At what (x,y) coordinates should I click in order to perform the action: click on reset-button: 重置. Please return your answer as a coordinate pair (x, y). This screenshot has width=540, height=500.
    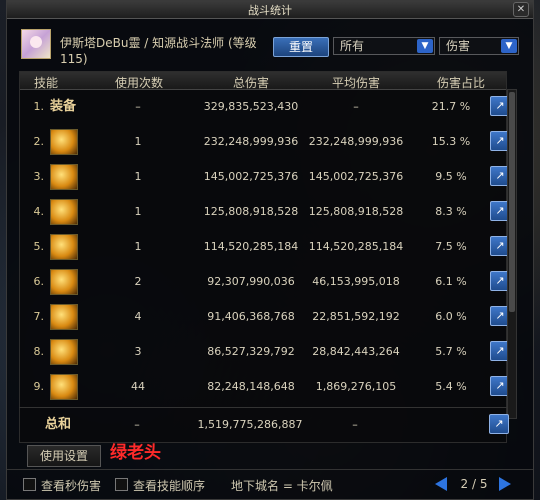
    Looking at the image, I should click on (301, 47).